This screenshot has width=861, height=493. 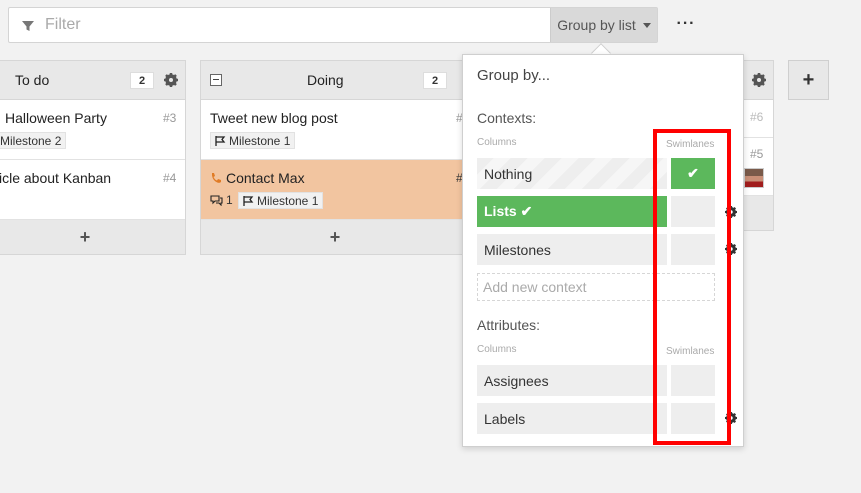 I want to click on context-option-lists: Lists ✔, so click(x=572, y=211).